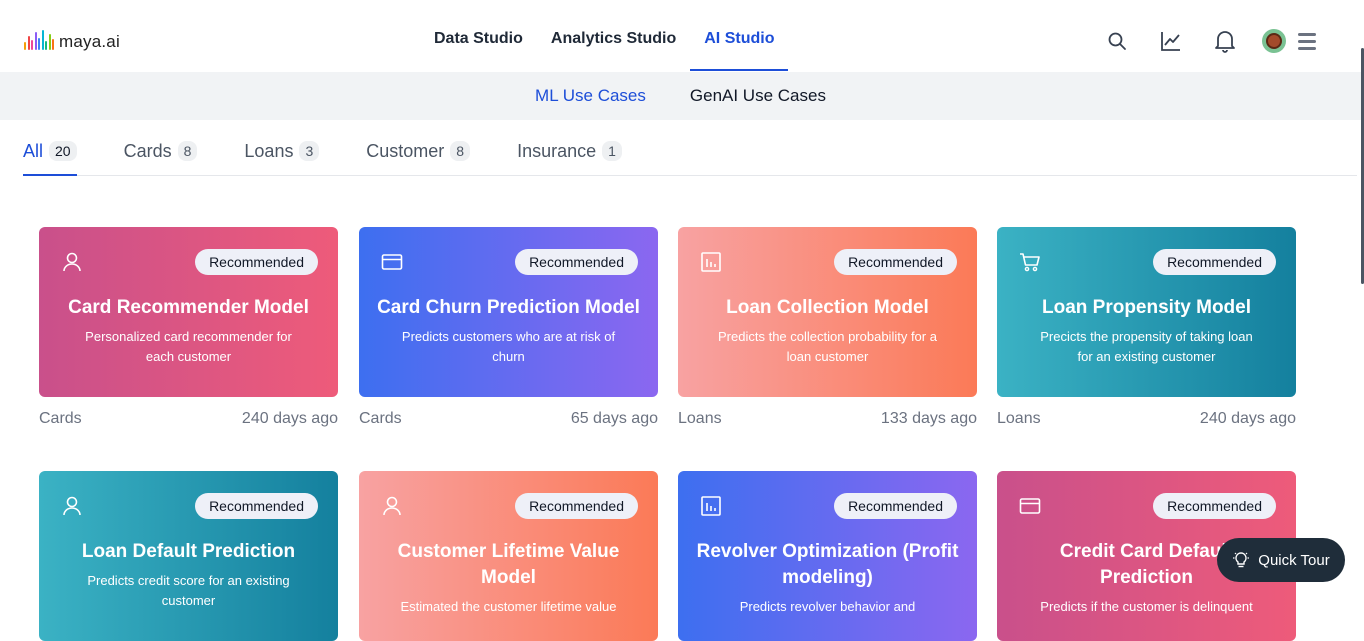  What do you see at coordinates (309, 151) in the screenshot?
I see `tab-count: 3` at bounding box center [309, 151].